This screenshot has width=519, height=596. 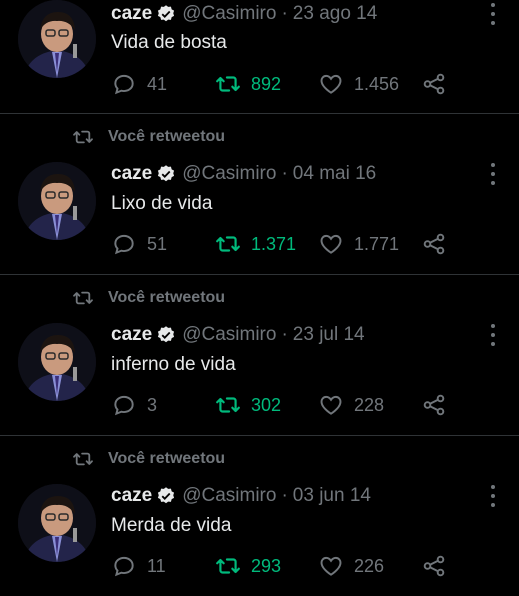 I want to click on like-button: 228, so click(x=351, y=405).